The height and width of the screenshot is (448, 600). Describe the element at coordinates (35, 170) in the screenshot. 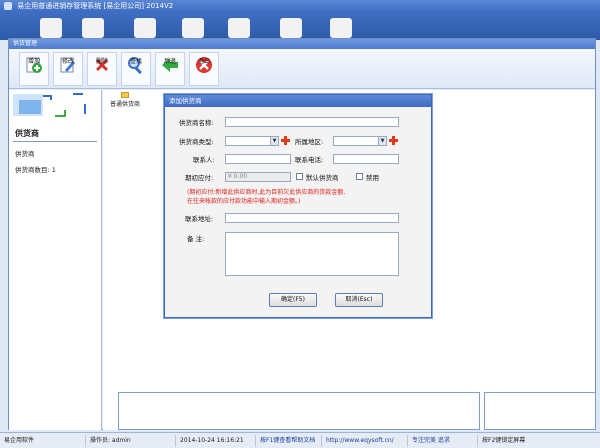

I see `supplier-count: 供货商数目: 1` at that location.